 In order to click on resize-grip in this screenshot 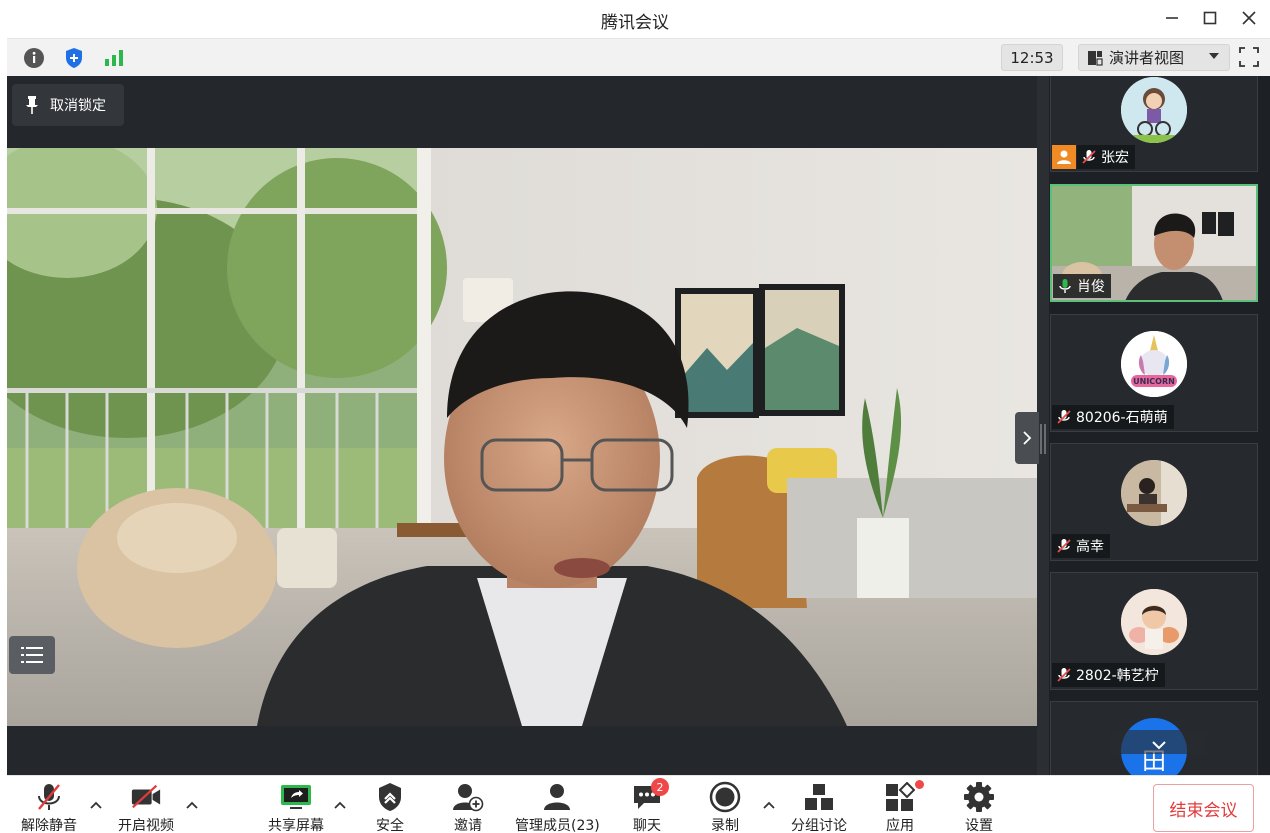, I will do `click(1043, 439)`.